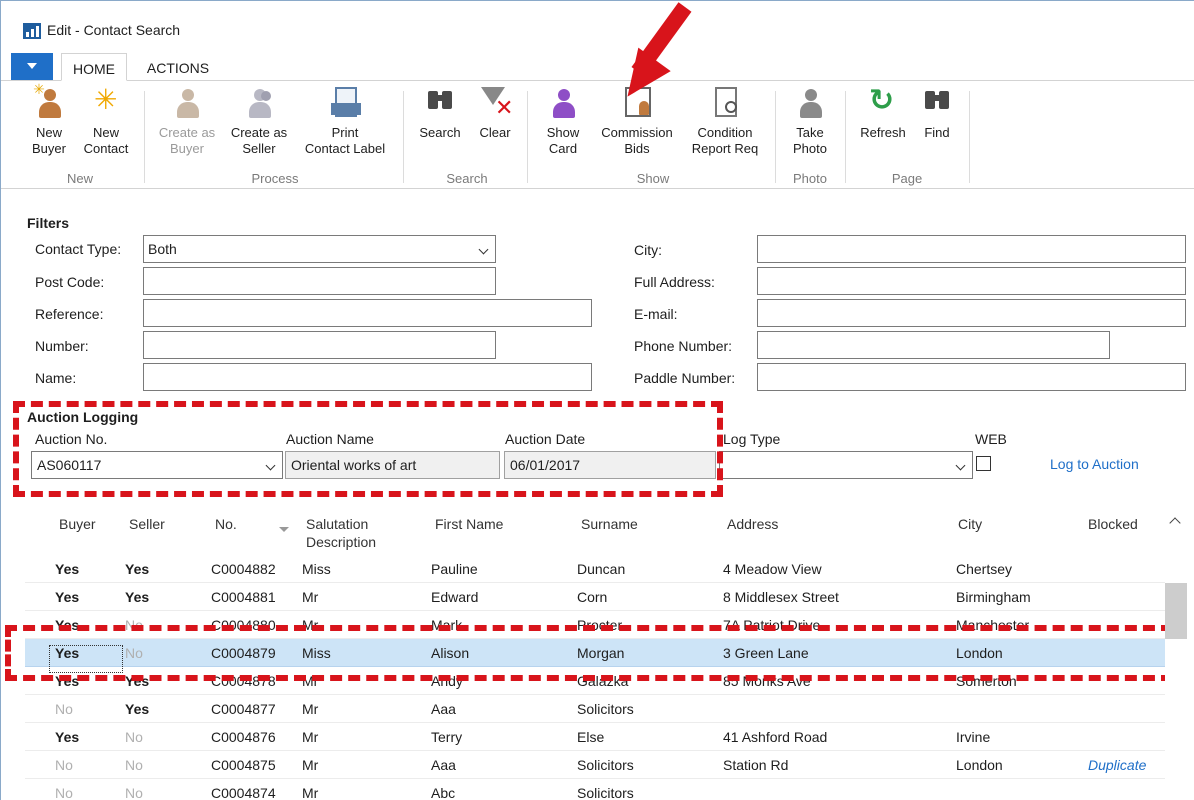 The image size is (1194, 800). Describe the element at coordinates (589, 653) in the screenshot. I see `annotation-dashed-box-row` at that location.